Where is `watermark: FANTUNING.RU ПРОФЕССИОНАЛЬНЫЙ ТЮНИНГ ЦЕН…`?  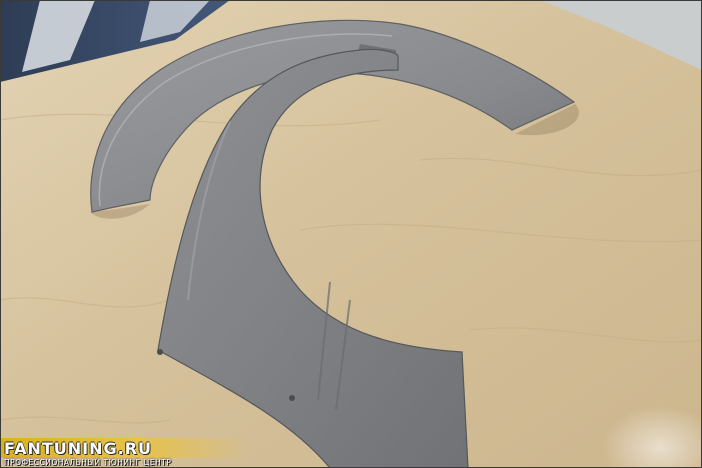
watermark: FANTUNING.RU ПРОФЕССИОНАЛЬНЫЙ ТЮНИНГ ЦЕН… is located at coordinates (351, 452).